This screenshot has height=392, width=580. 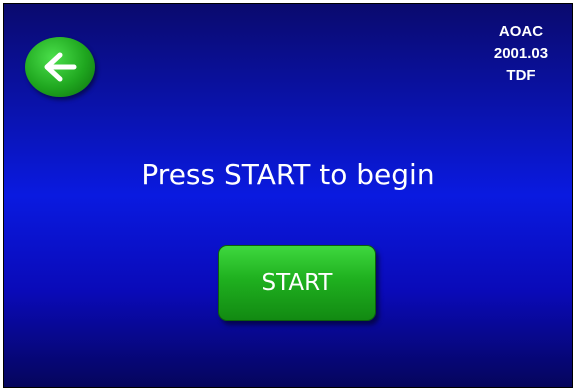 What do you see at coordinates (521, 75) in the screenshot?
I see `test-method-line: TDF` at bounding box center [521, 75].